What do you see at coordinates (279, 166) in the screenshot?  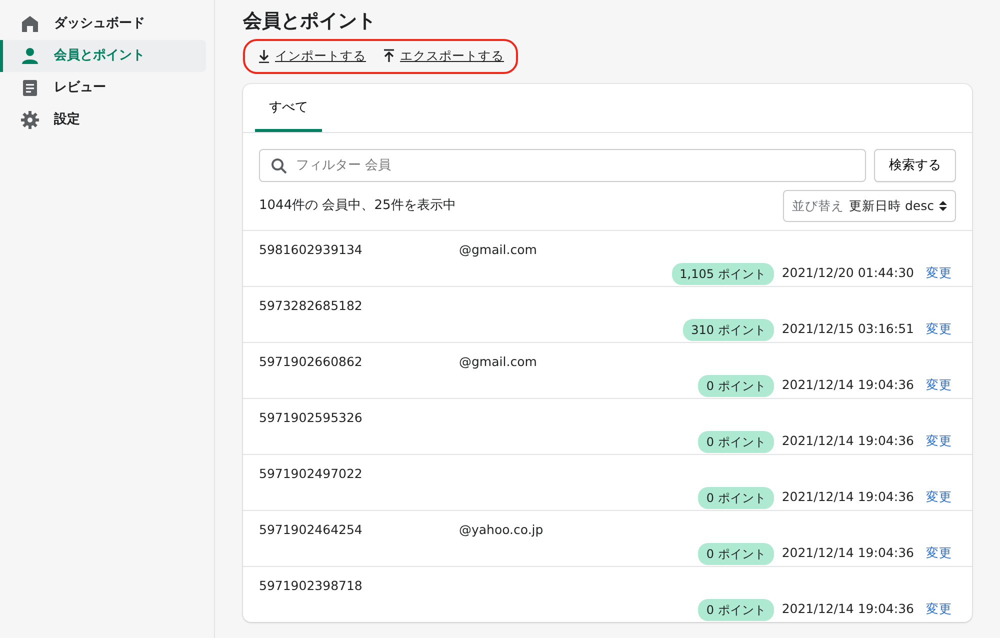 I see `search-icon` at bounding box center [279, 166].